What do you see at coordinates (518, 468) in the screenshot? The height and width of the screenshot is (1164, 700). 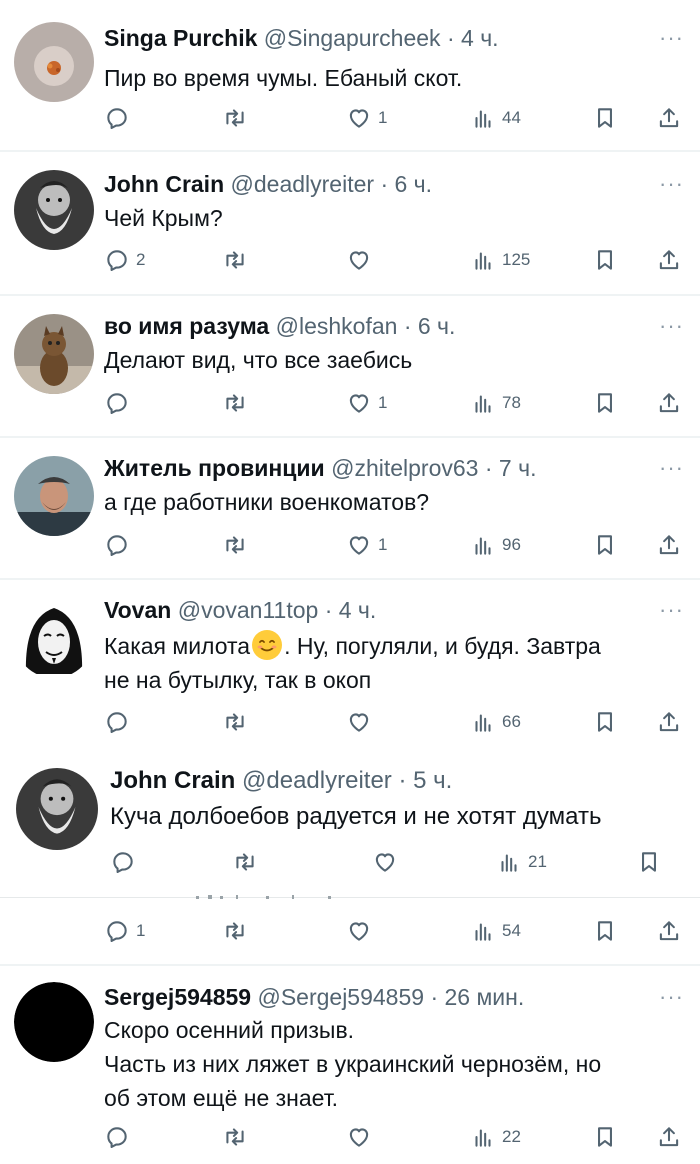 I see `post-time: 7 ч.` at bounding box center [518, 468].